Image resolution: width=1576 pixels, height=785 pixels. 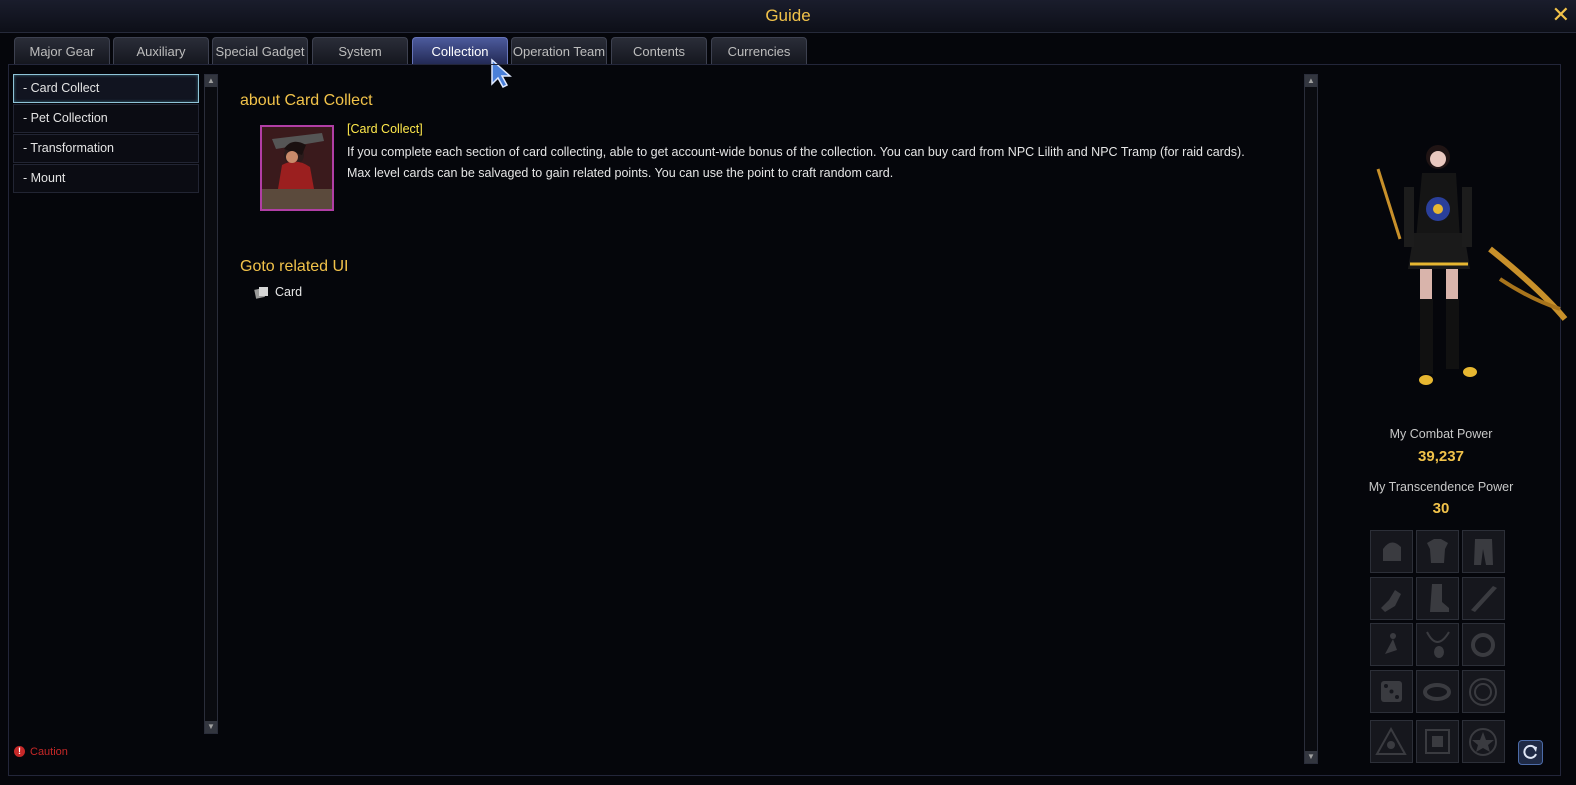 What do you see at coordinates (294, 266) in the screenshot?
I see `goto-heading: Goto related UI` at bounding box center [294, 266].